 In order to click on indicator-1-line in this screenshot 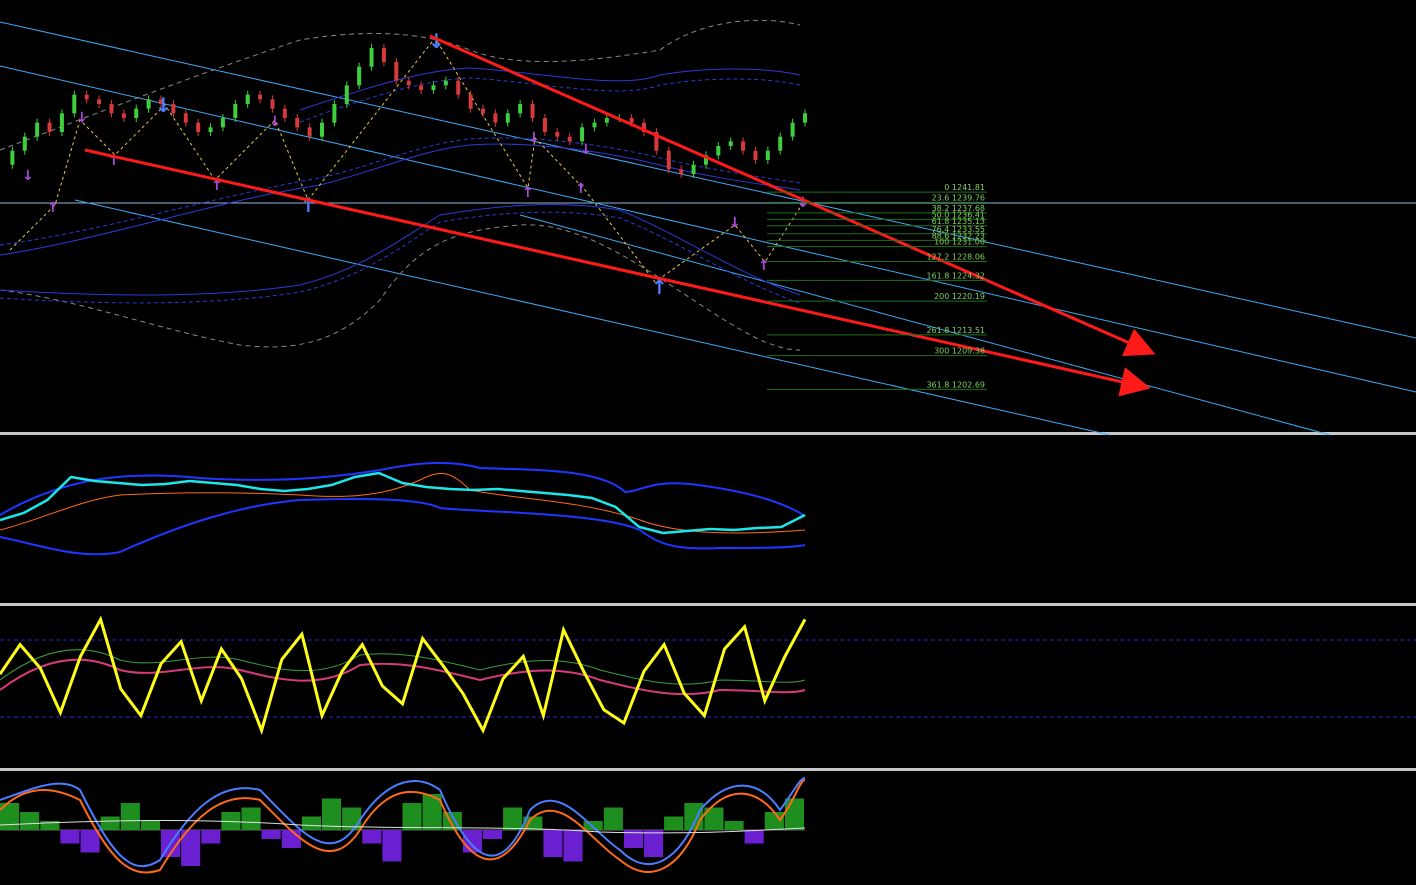, I will do `click(403, 503)`.